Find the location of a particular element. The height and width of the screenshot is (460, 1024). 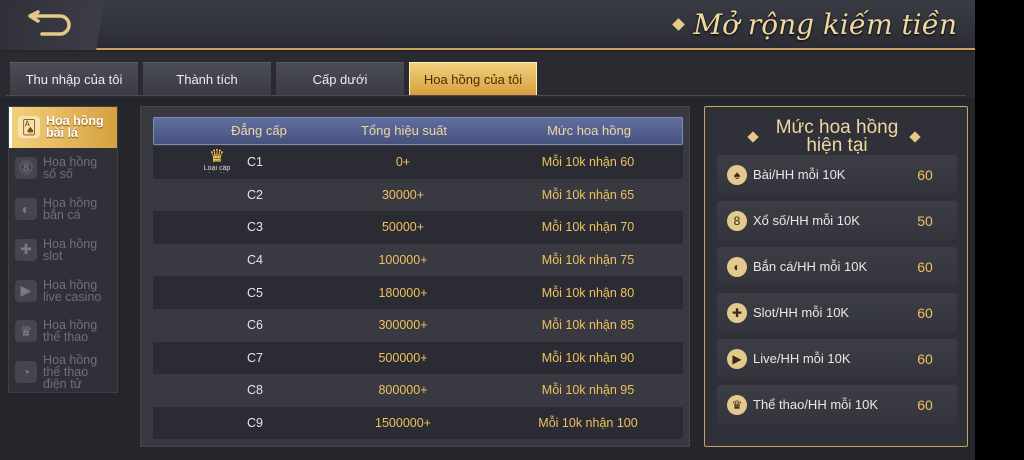

table-row: C7 500000+ Mỗi 10k nhận 90 is located at coordinates (418, 358).